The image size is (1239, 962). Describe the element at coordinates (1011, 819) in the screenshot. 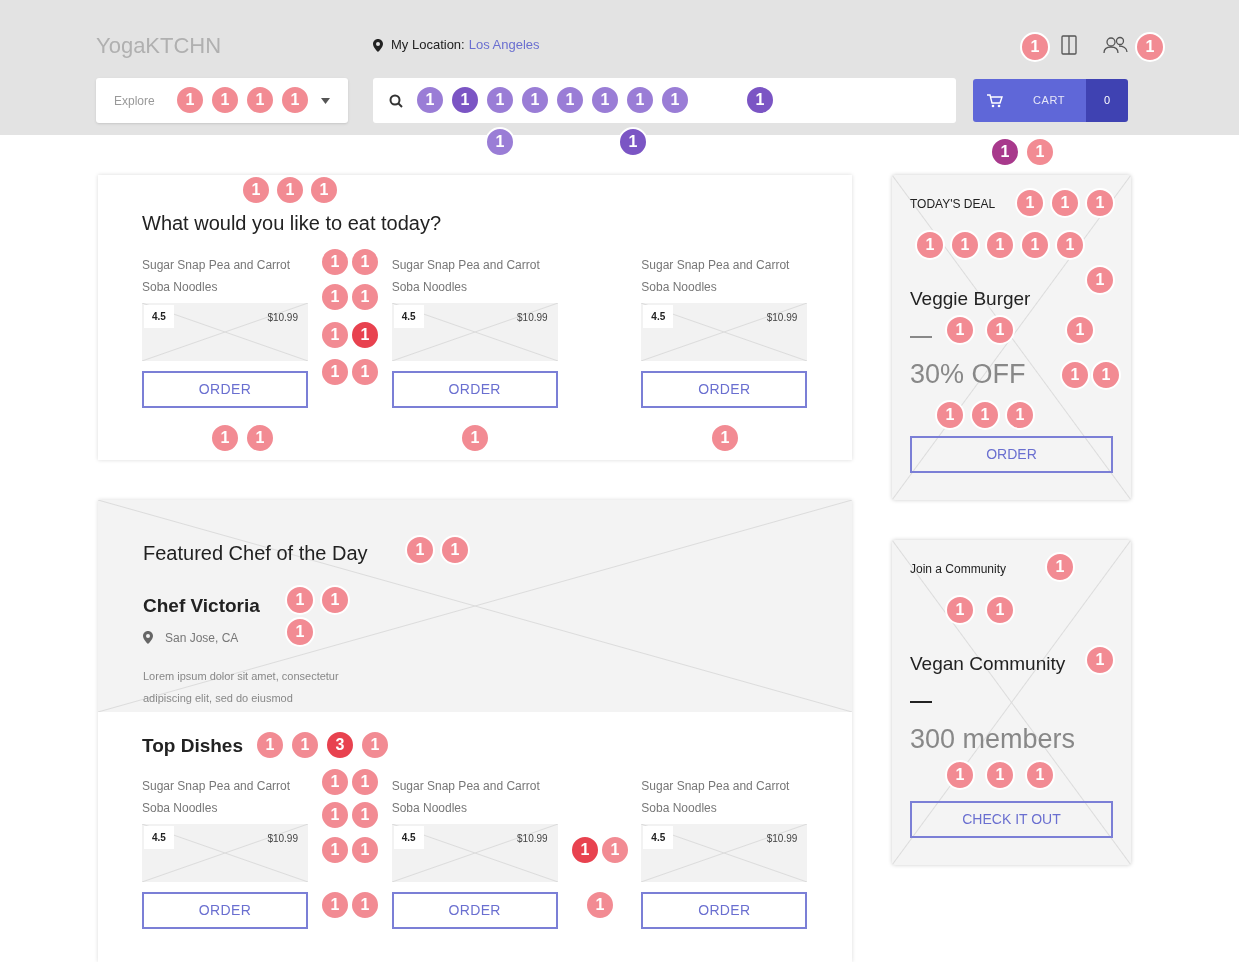

I see `check-it-out-button: CHECK IT OUT` at that location.